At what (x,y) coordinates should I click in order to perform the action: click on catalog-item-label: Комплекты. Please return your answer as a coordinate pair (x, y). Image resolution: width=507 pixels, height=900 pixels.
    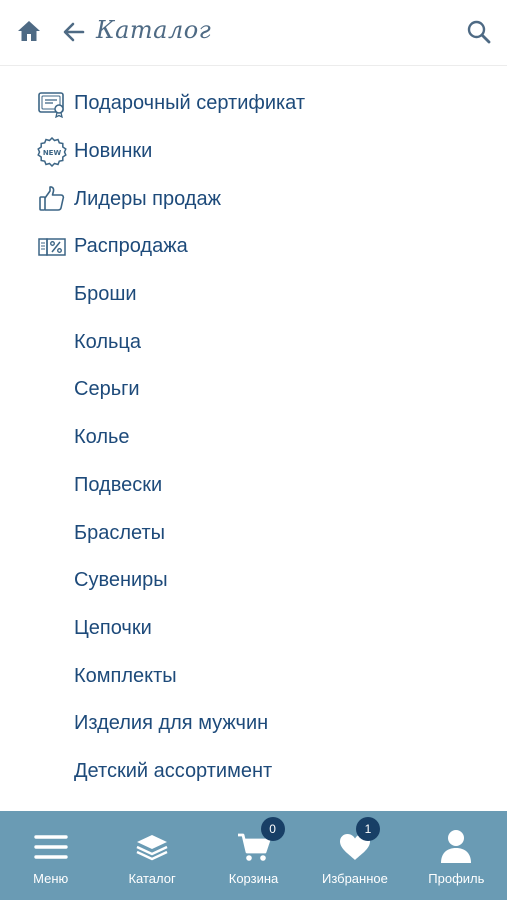
    Looking at the image, I should click on (125, 675).